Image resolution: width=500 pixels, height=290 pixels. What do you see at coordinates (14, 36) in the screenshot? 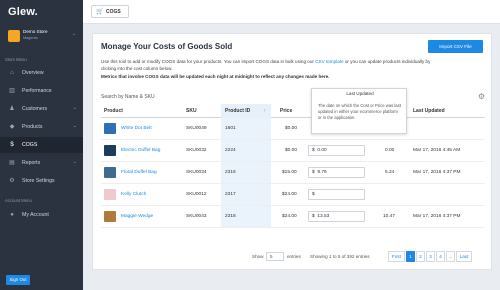
I see `store-thumbnail` at bounding box center [14, 36].